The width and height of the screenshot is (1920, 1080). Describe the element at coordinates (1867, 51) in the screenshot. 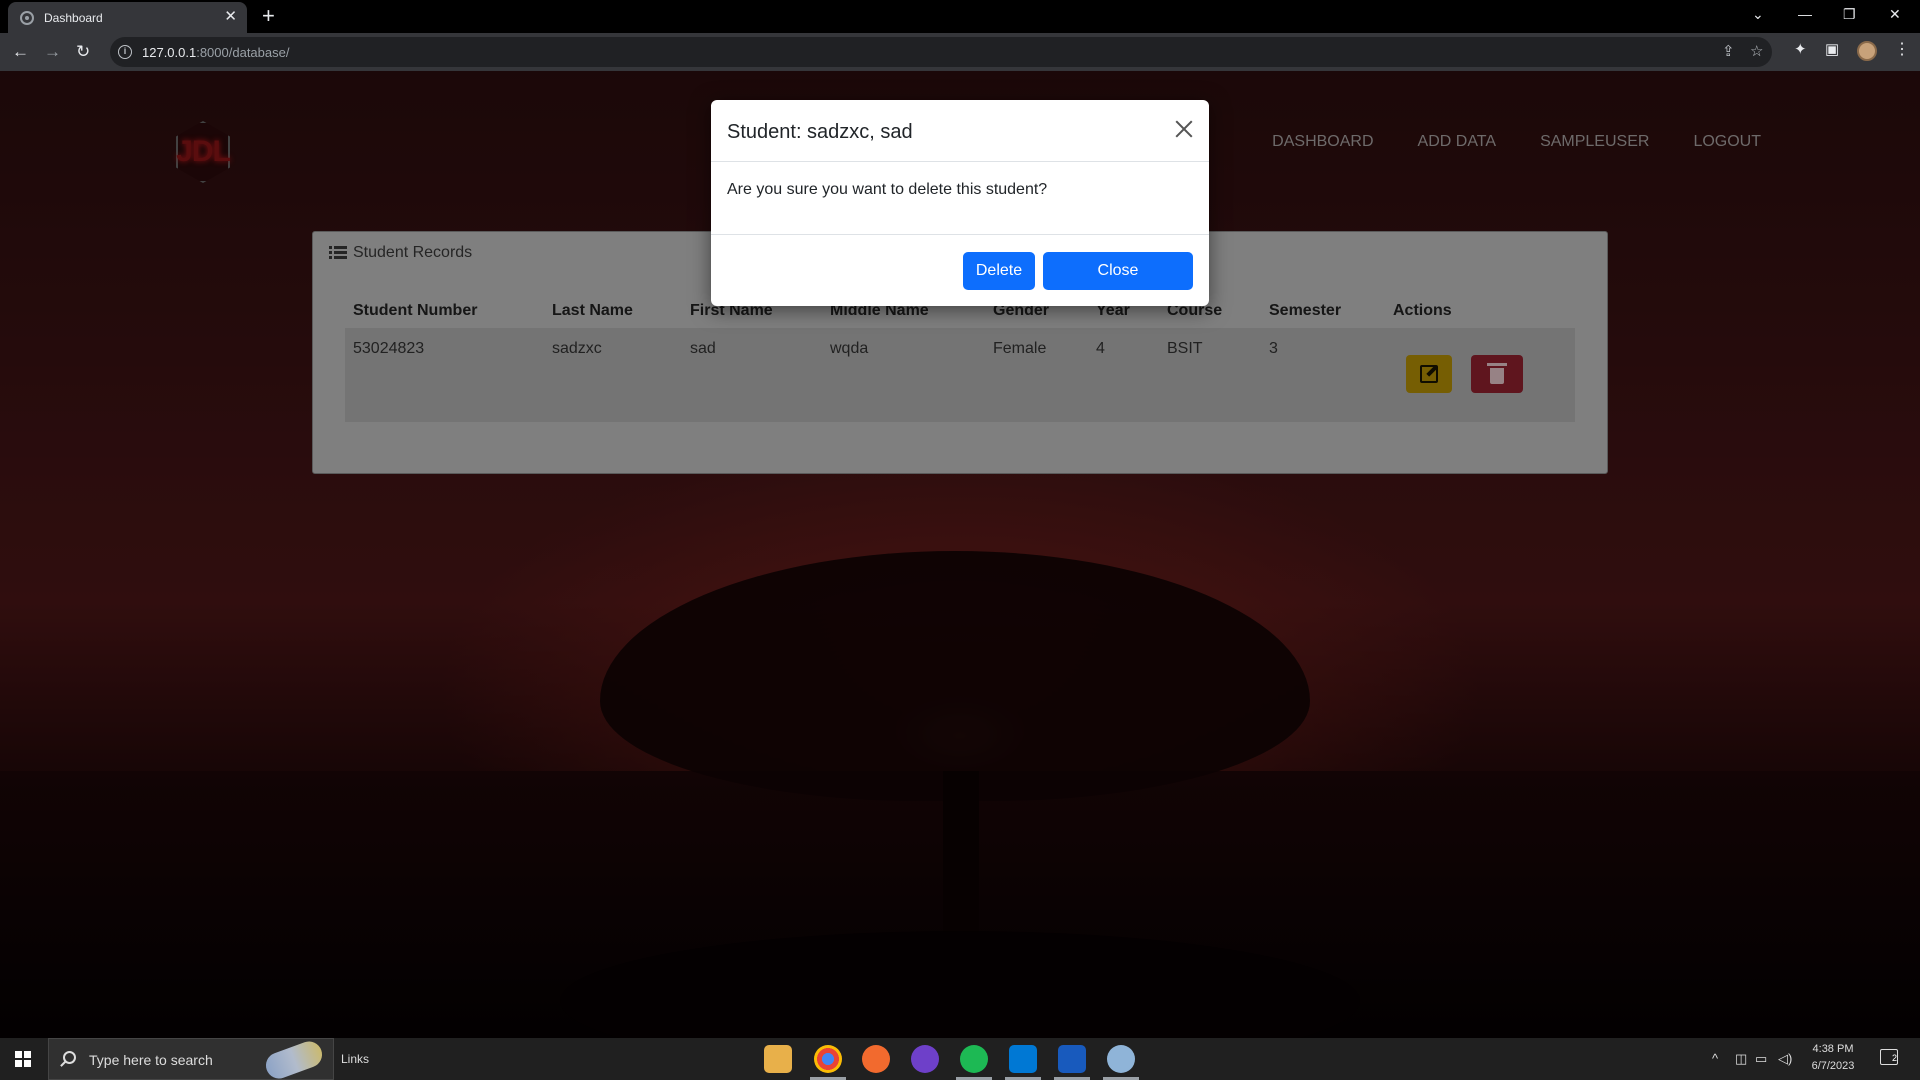

I see `profile-avatar` at that location.